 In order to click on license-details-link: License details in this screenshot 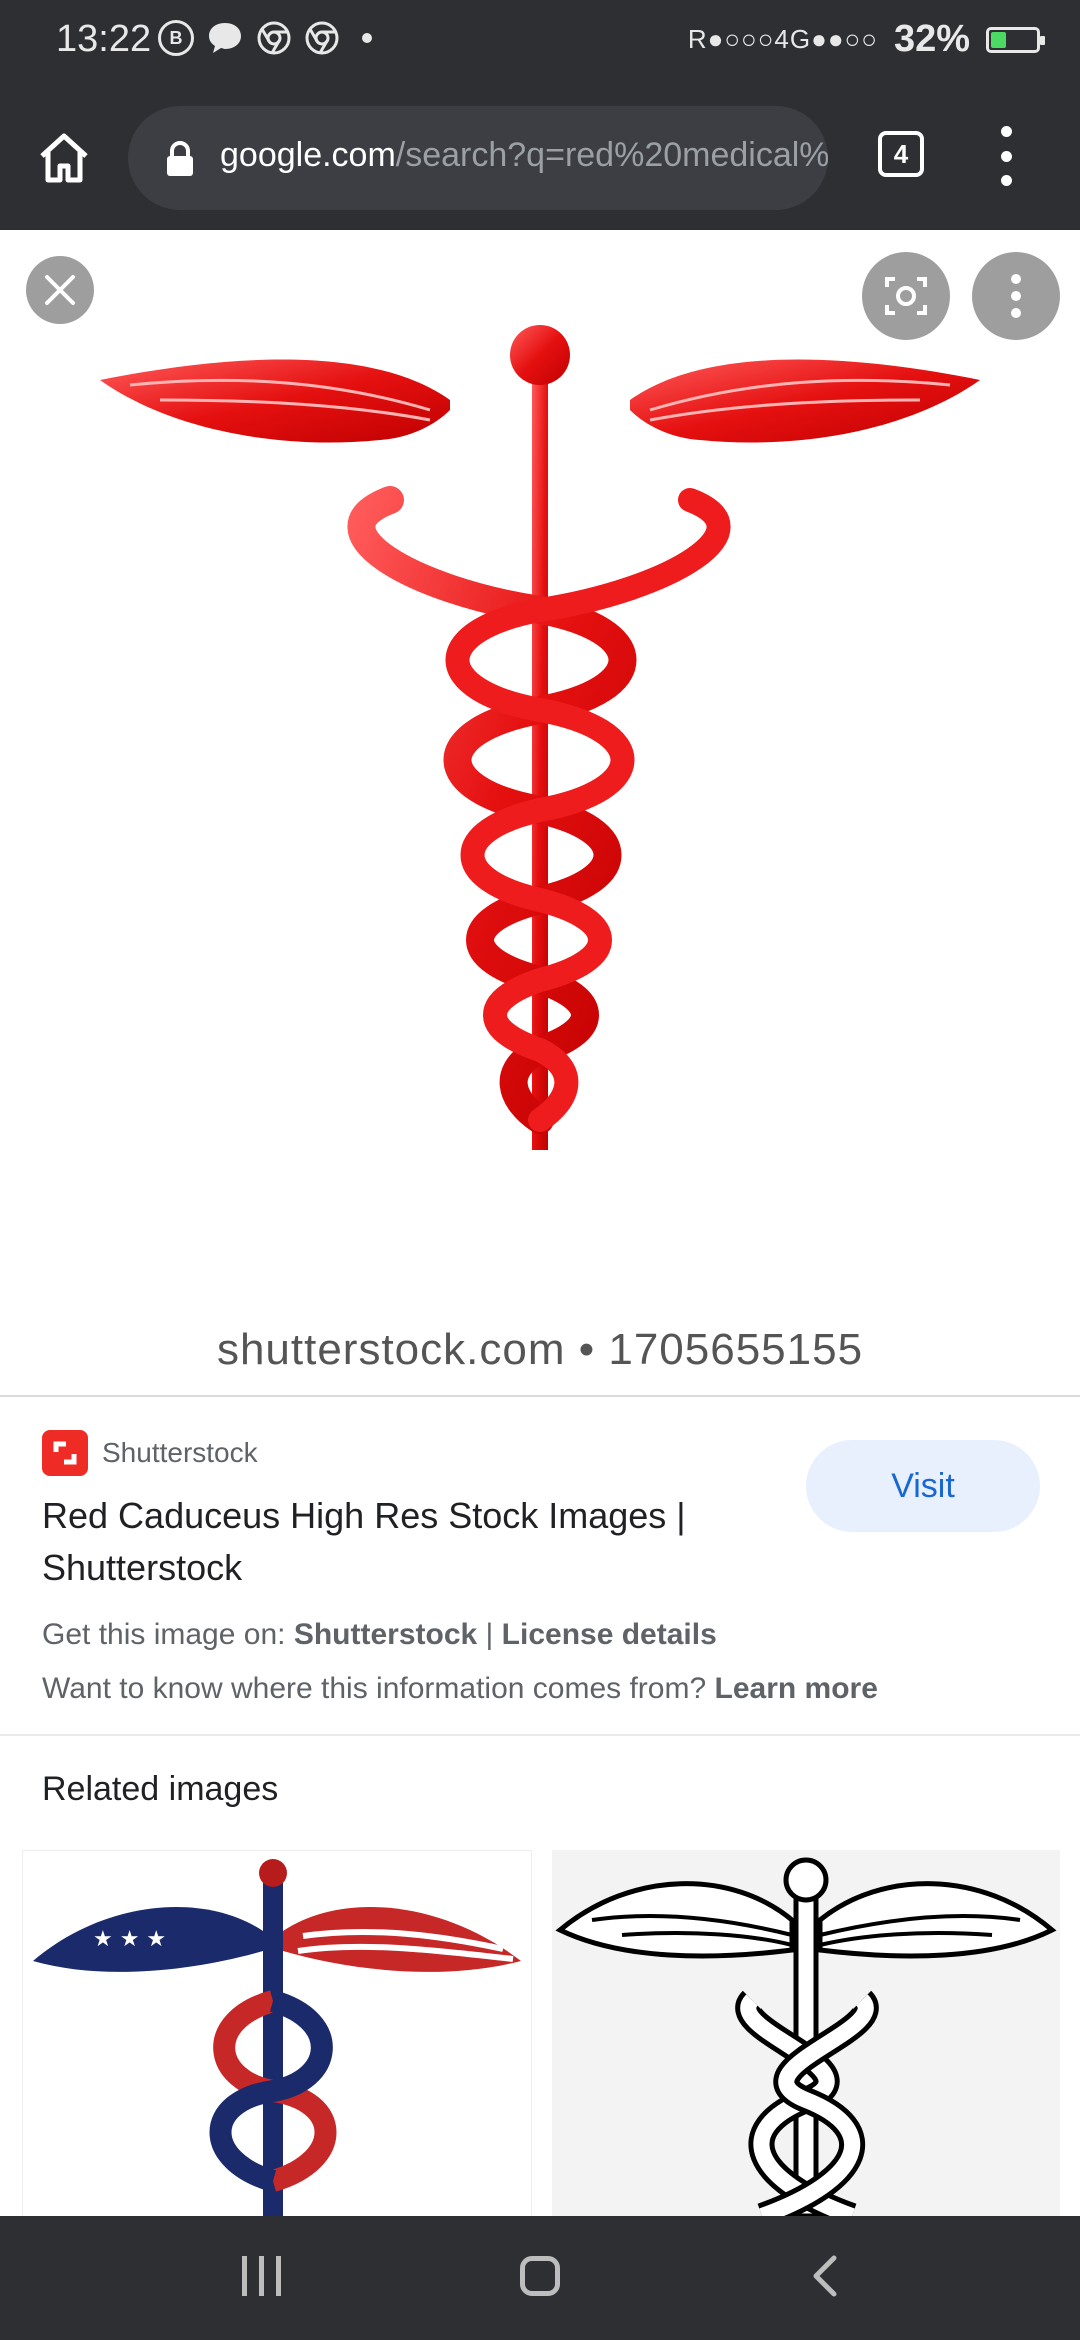, I will do `click(609, 1634)`.